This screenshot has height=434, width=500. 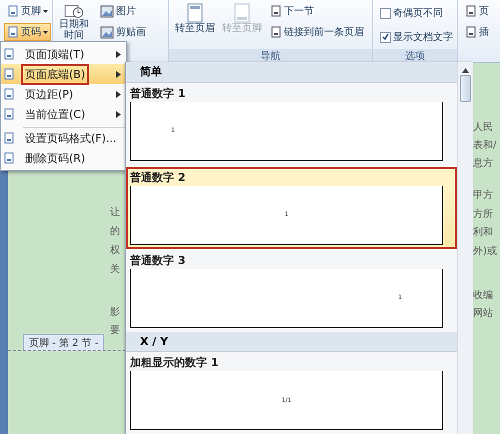 What do you see at coordinates (63, 114) in the screenshot?
I see `menu-item: 当前位置(C)` at bounding box center [63, 114].